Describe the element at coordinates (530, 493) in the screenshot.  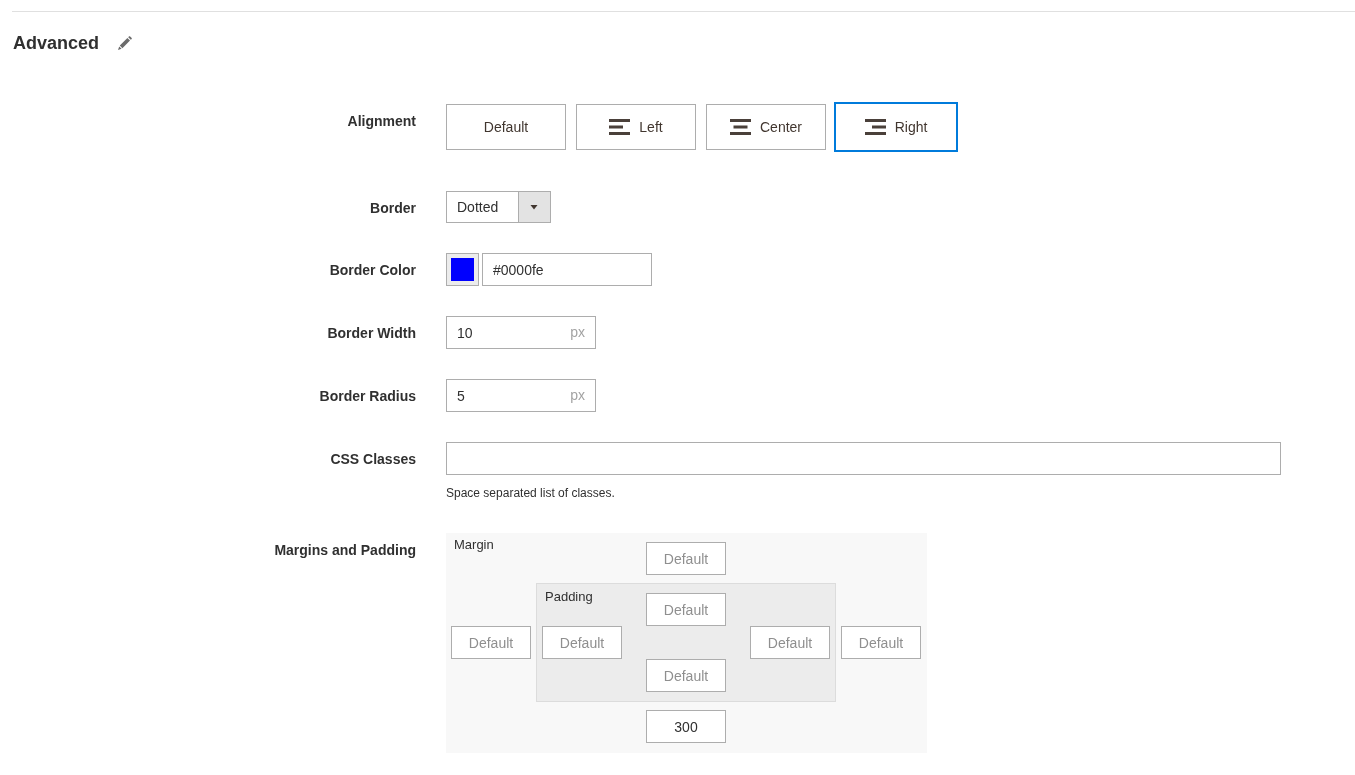
I see `help-text: Space separated list of classes.` at that location.